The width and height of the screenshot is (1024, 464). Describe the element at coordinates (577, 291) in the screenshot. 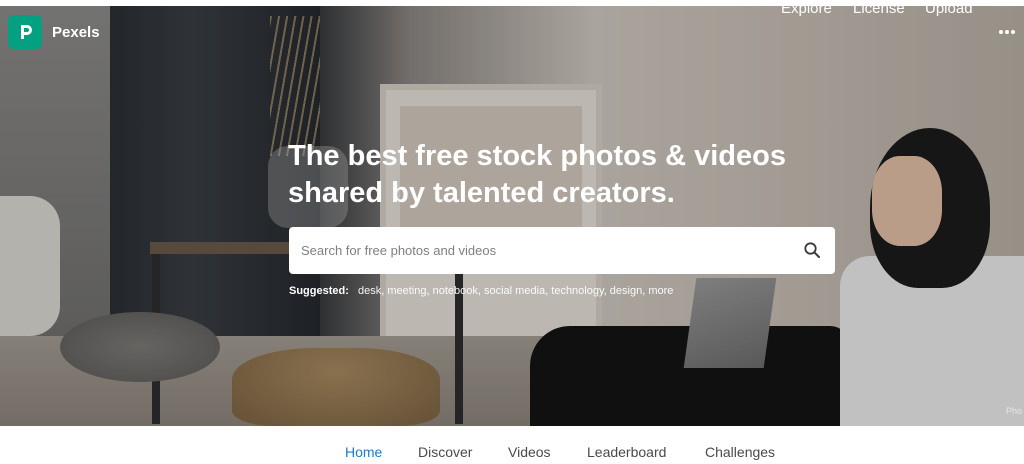

I see `suggested-tag-technology: technology` at that location.